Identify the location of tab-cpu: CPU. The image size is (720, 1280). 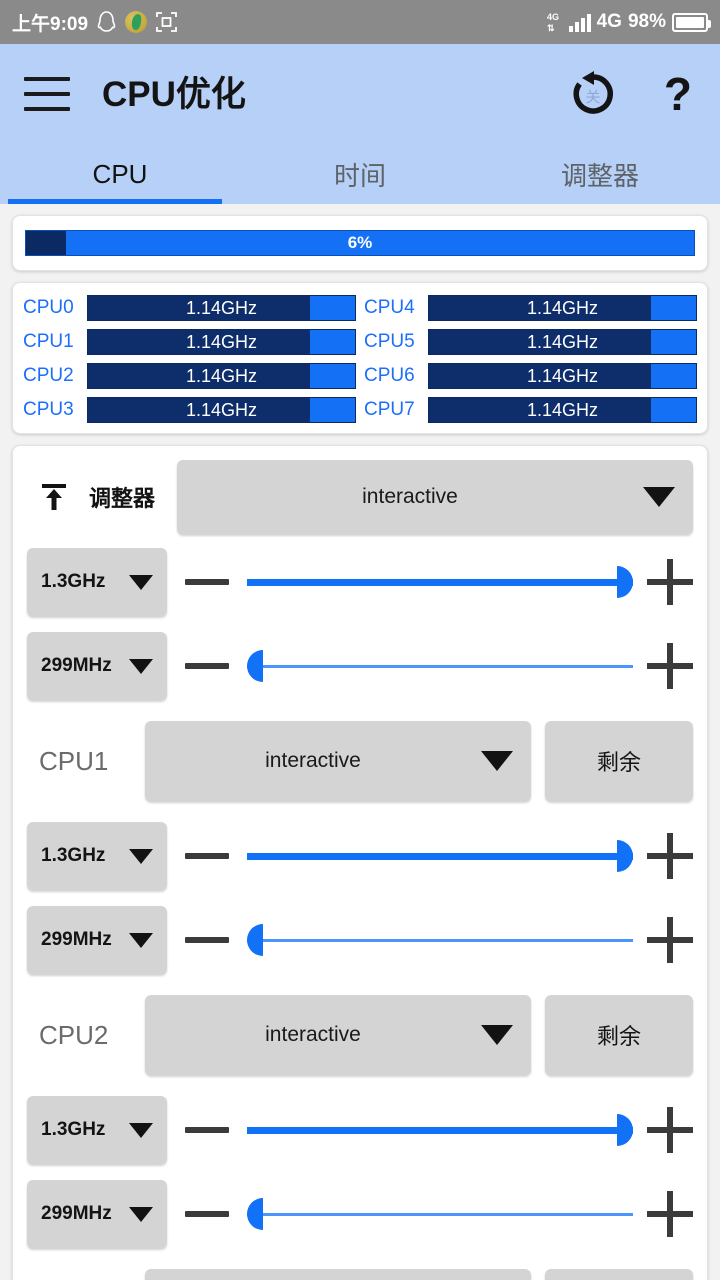
(120, 174).